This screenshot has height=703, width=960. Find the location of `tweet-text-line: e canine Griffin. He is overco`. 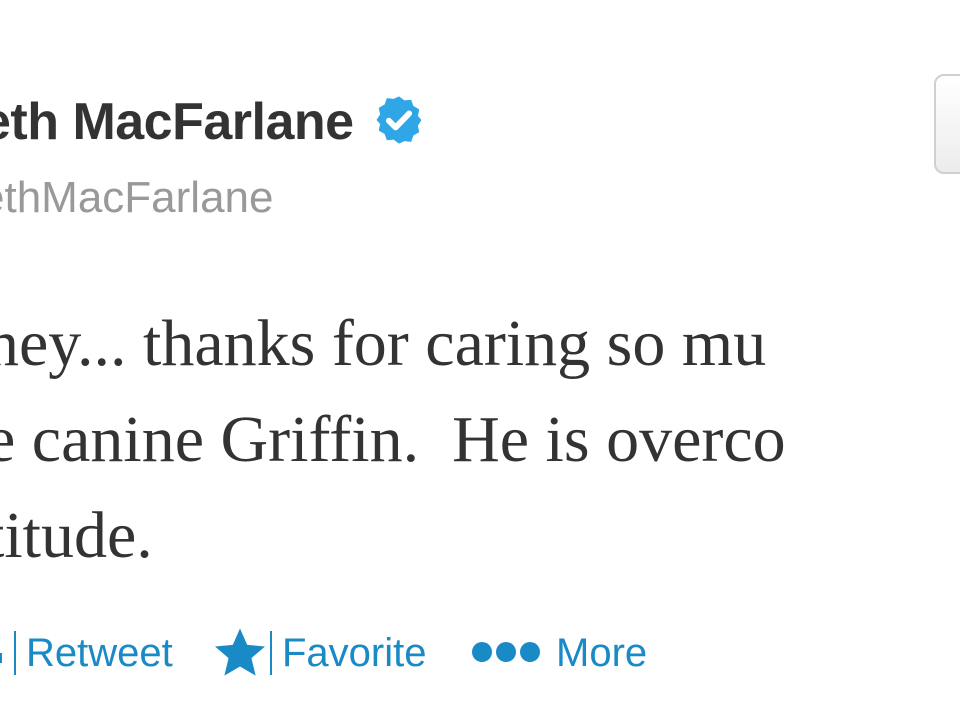

tweet-text-line: e canine Griffin. He is overco is located at coordinates (393, 439).